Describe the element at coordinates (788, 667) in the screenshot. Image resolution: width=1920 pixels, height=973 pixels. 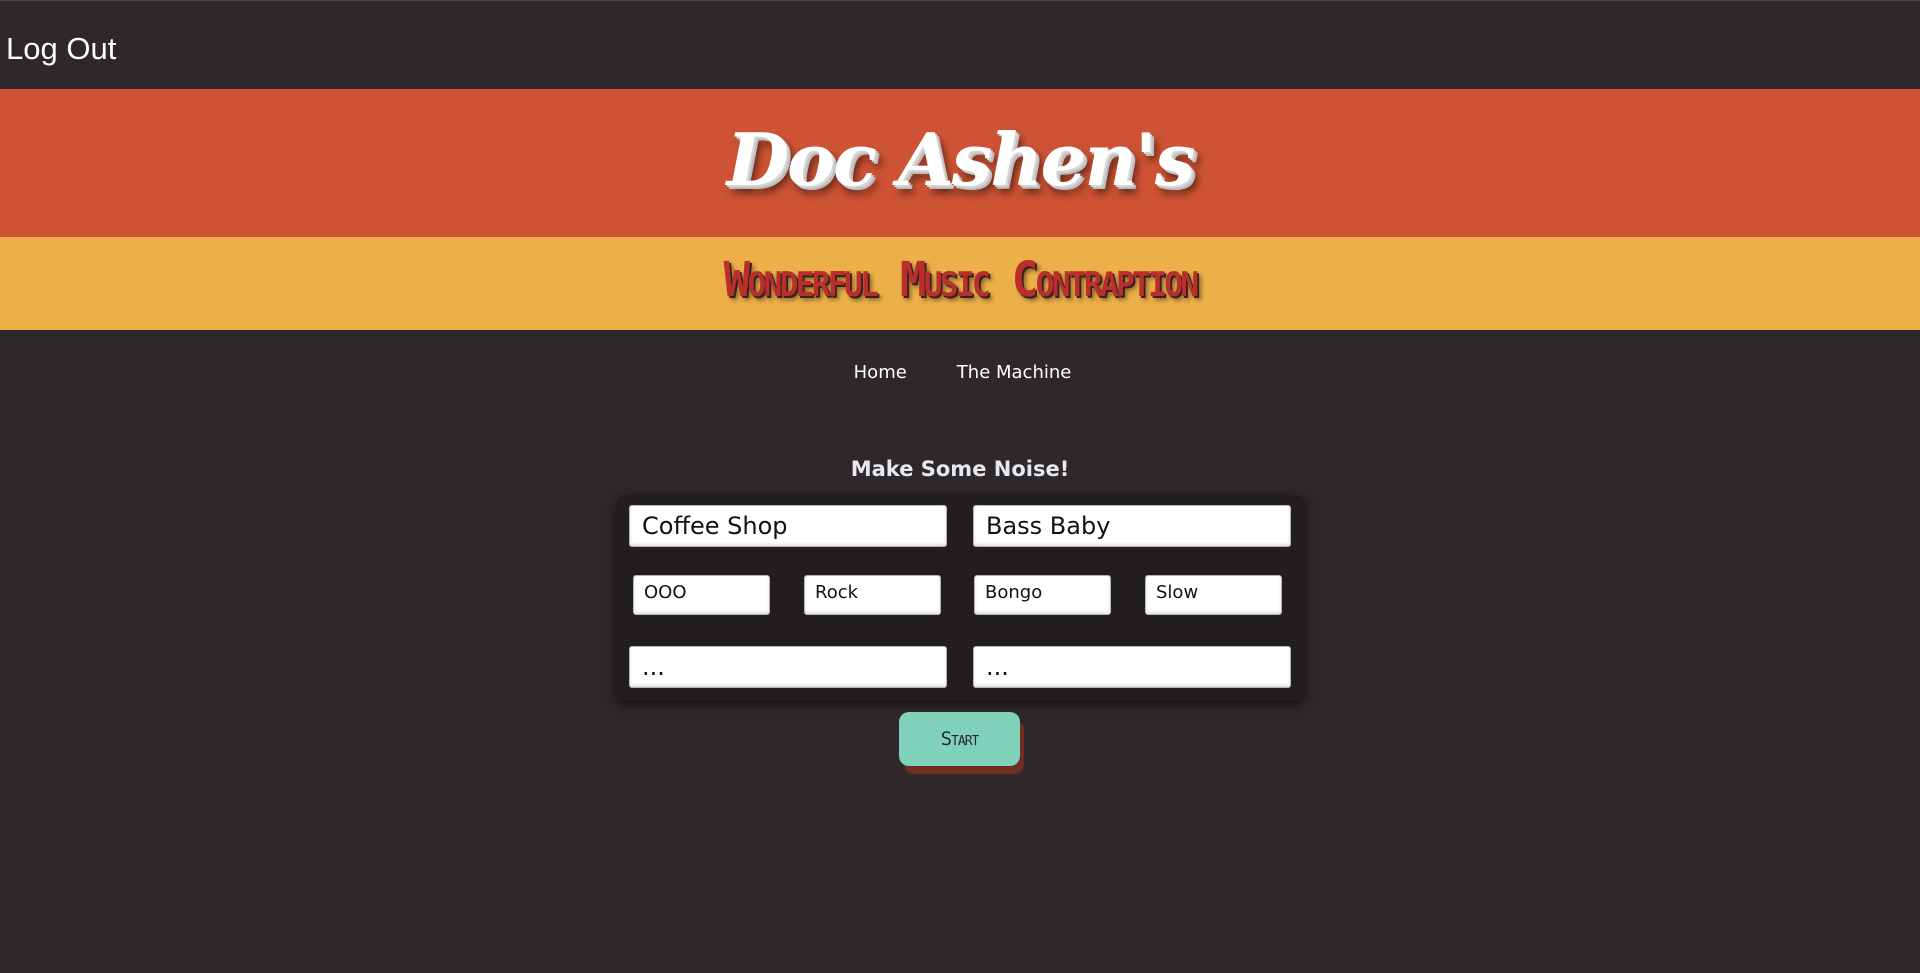
I see `left-note-input` at that location.